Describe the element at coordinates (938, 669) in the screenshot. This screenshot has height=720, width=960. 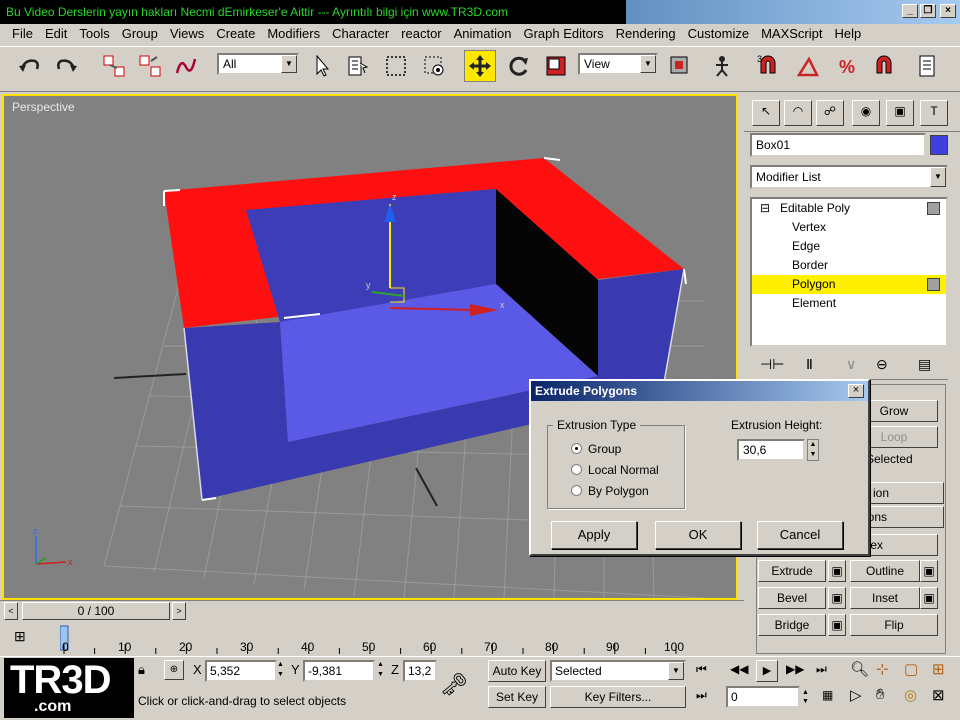
I see `zoom-extents-all-icon: ⊞` at that location.